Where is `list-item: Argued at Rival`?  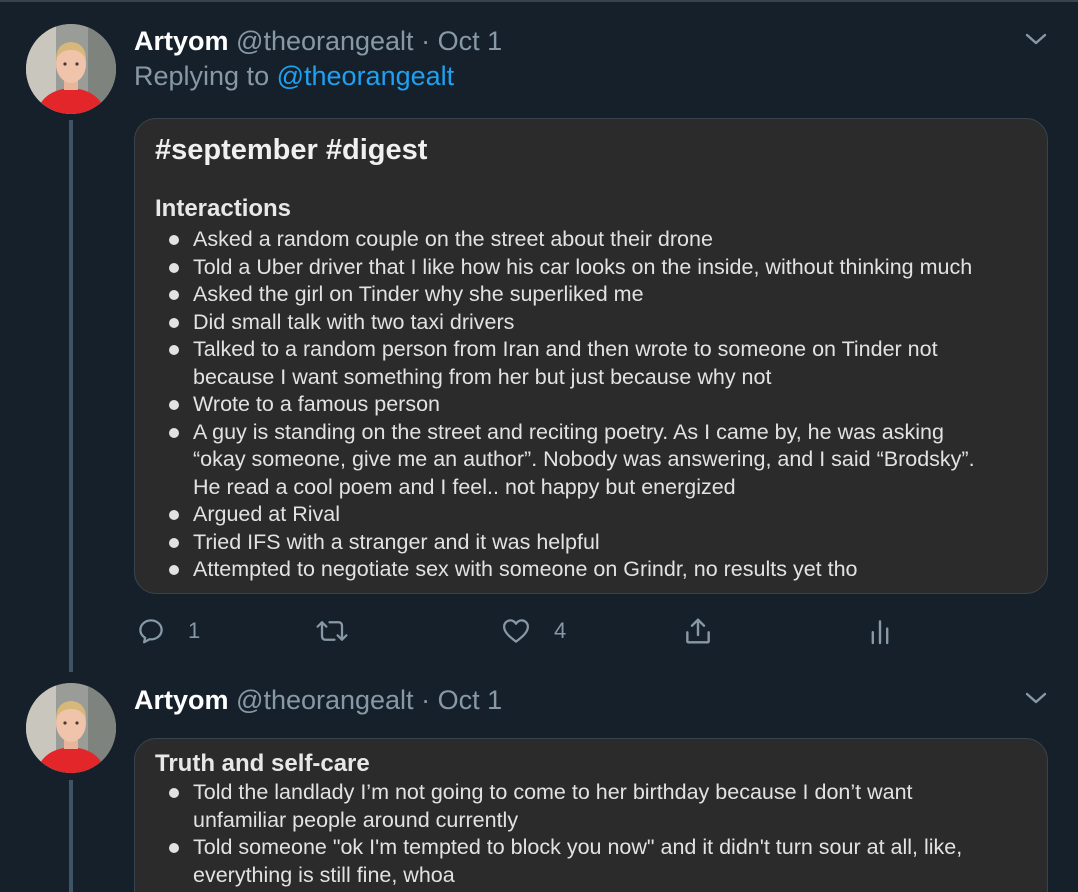
list-item: Argued at Rival is located at coordinates (555, 515).